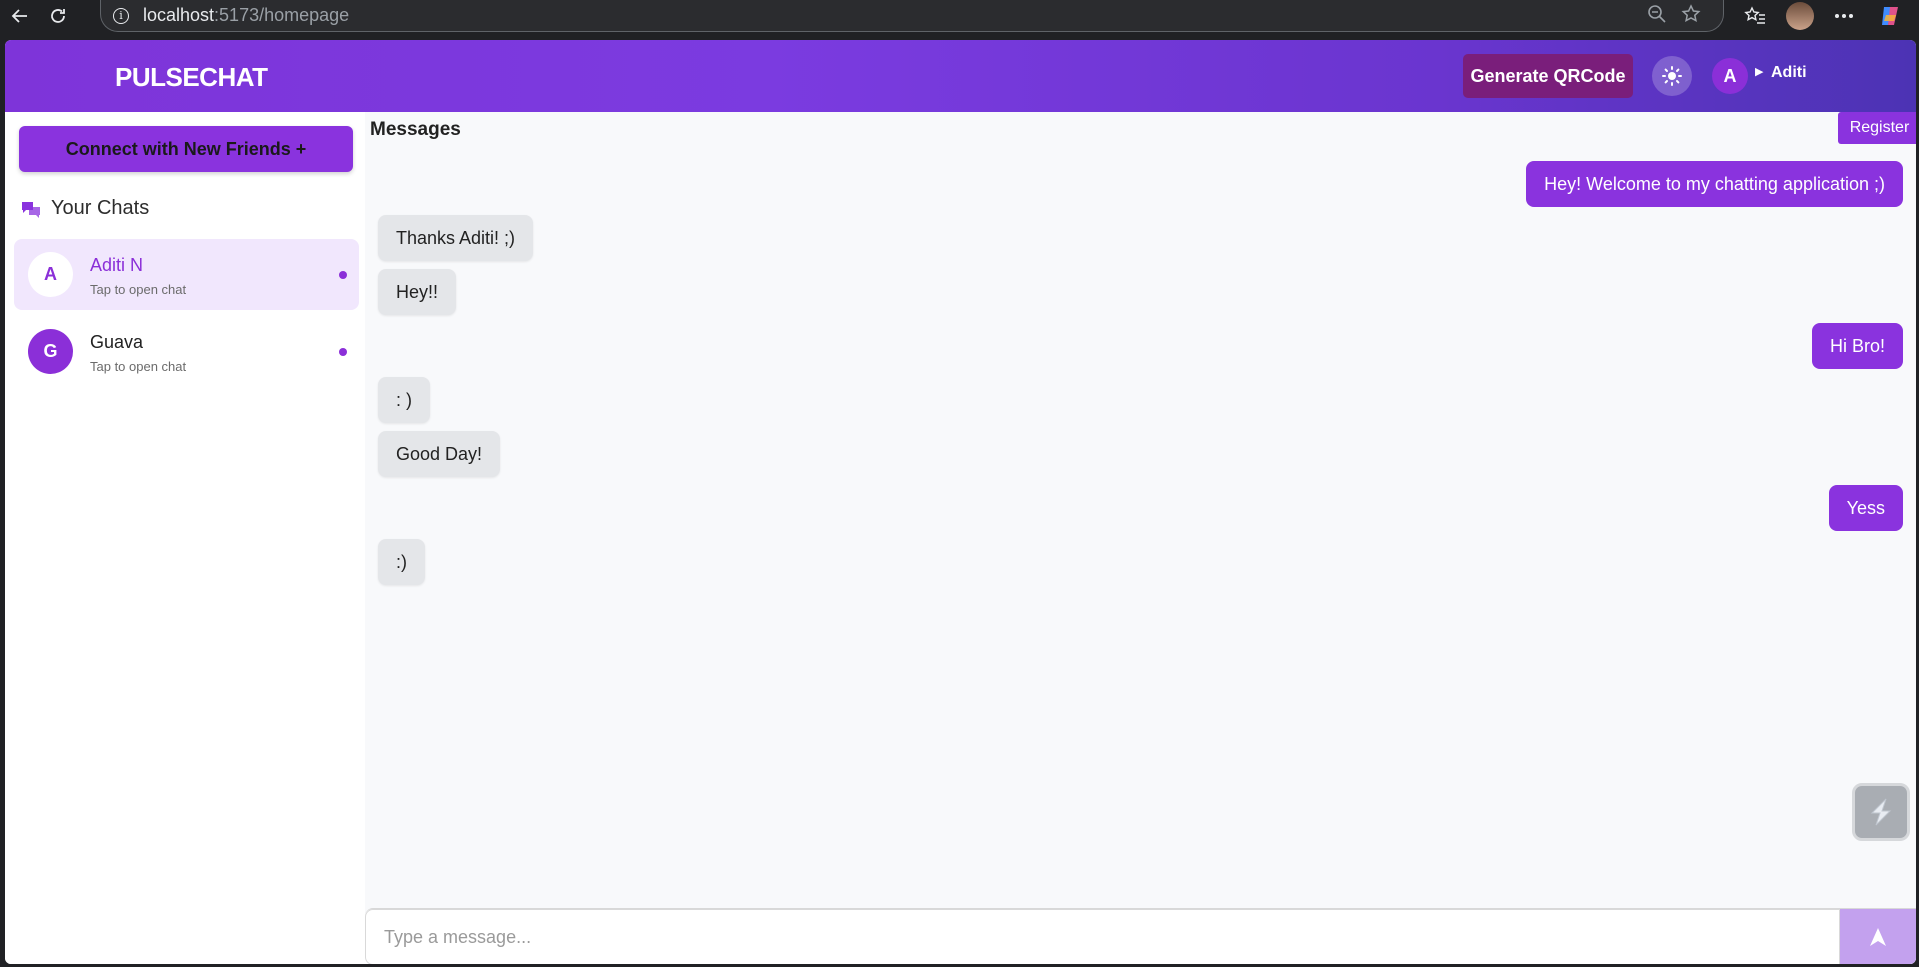  What do you see at coordinates (1755, 16) in the screenshot?
I see `favorites-icon` at bounding box center [1755, 16].